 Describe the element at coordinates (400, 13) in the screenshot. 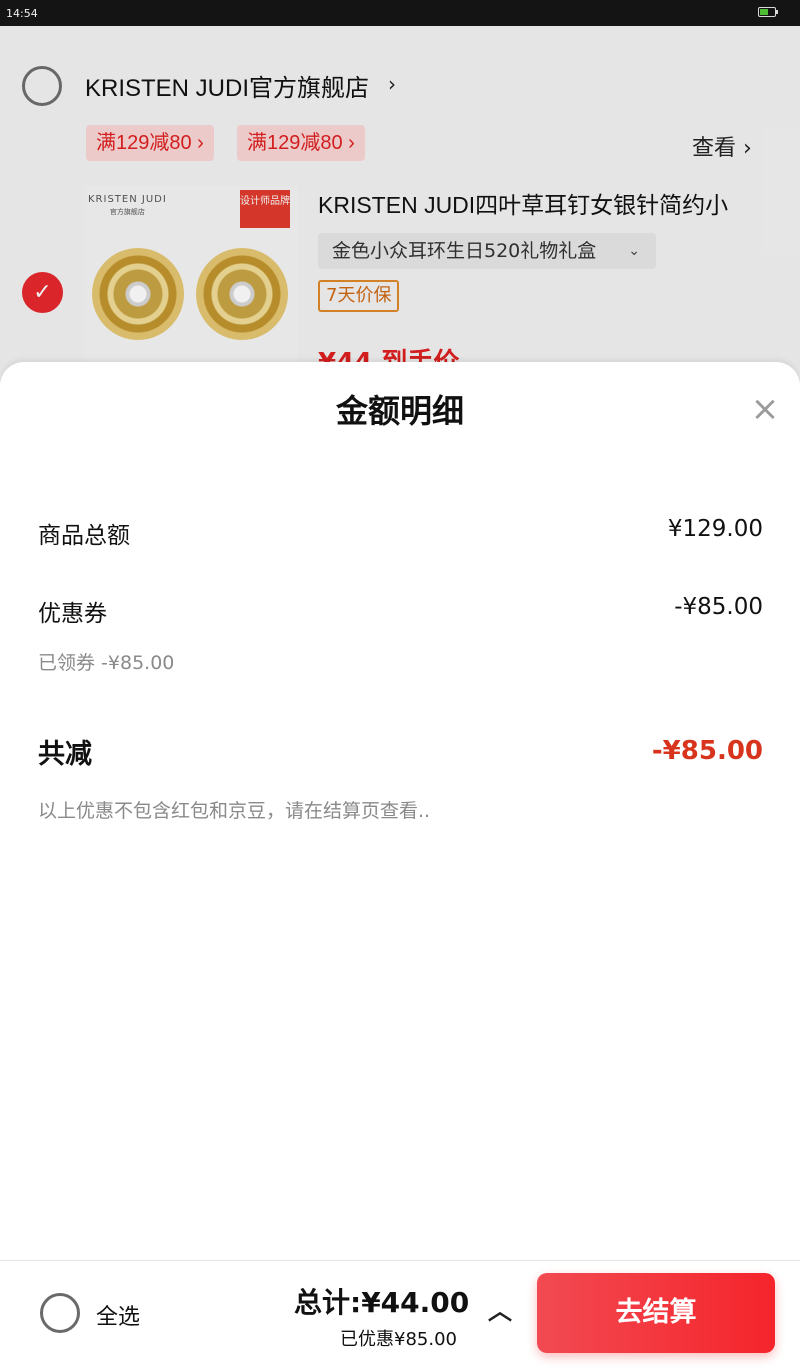

I see `status-bar: 14:54` at that location.